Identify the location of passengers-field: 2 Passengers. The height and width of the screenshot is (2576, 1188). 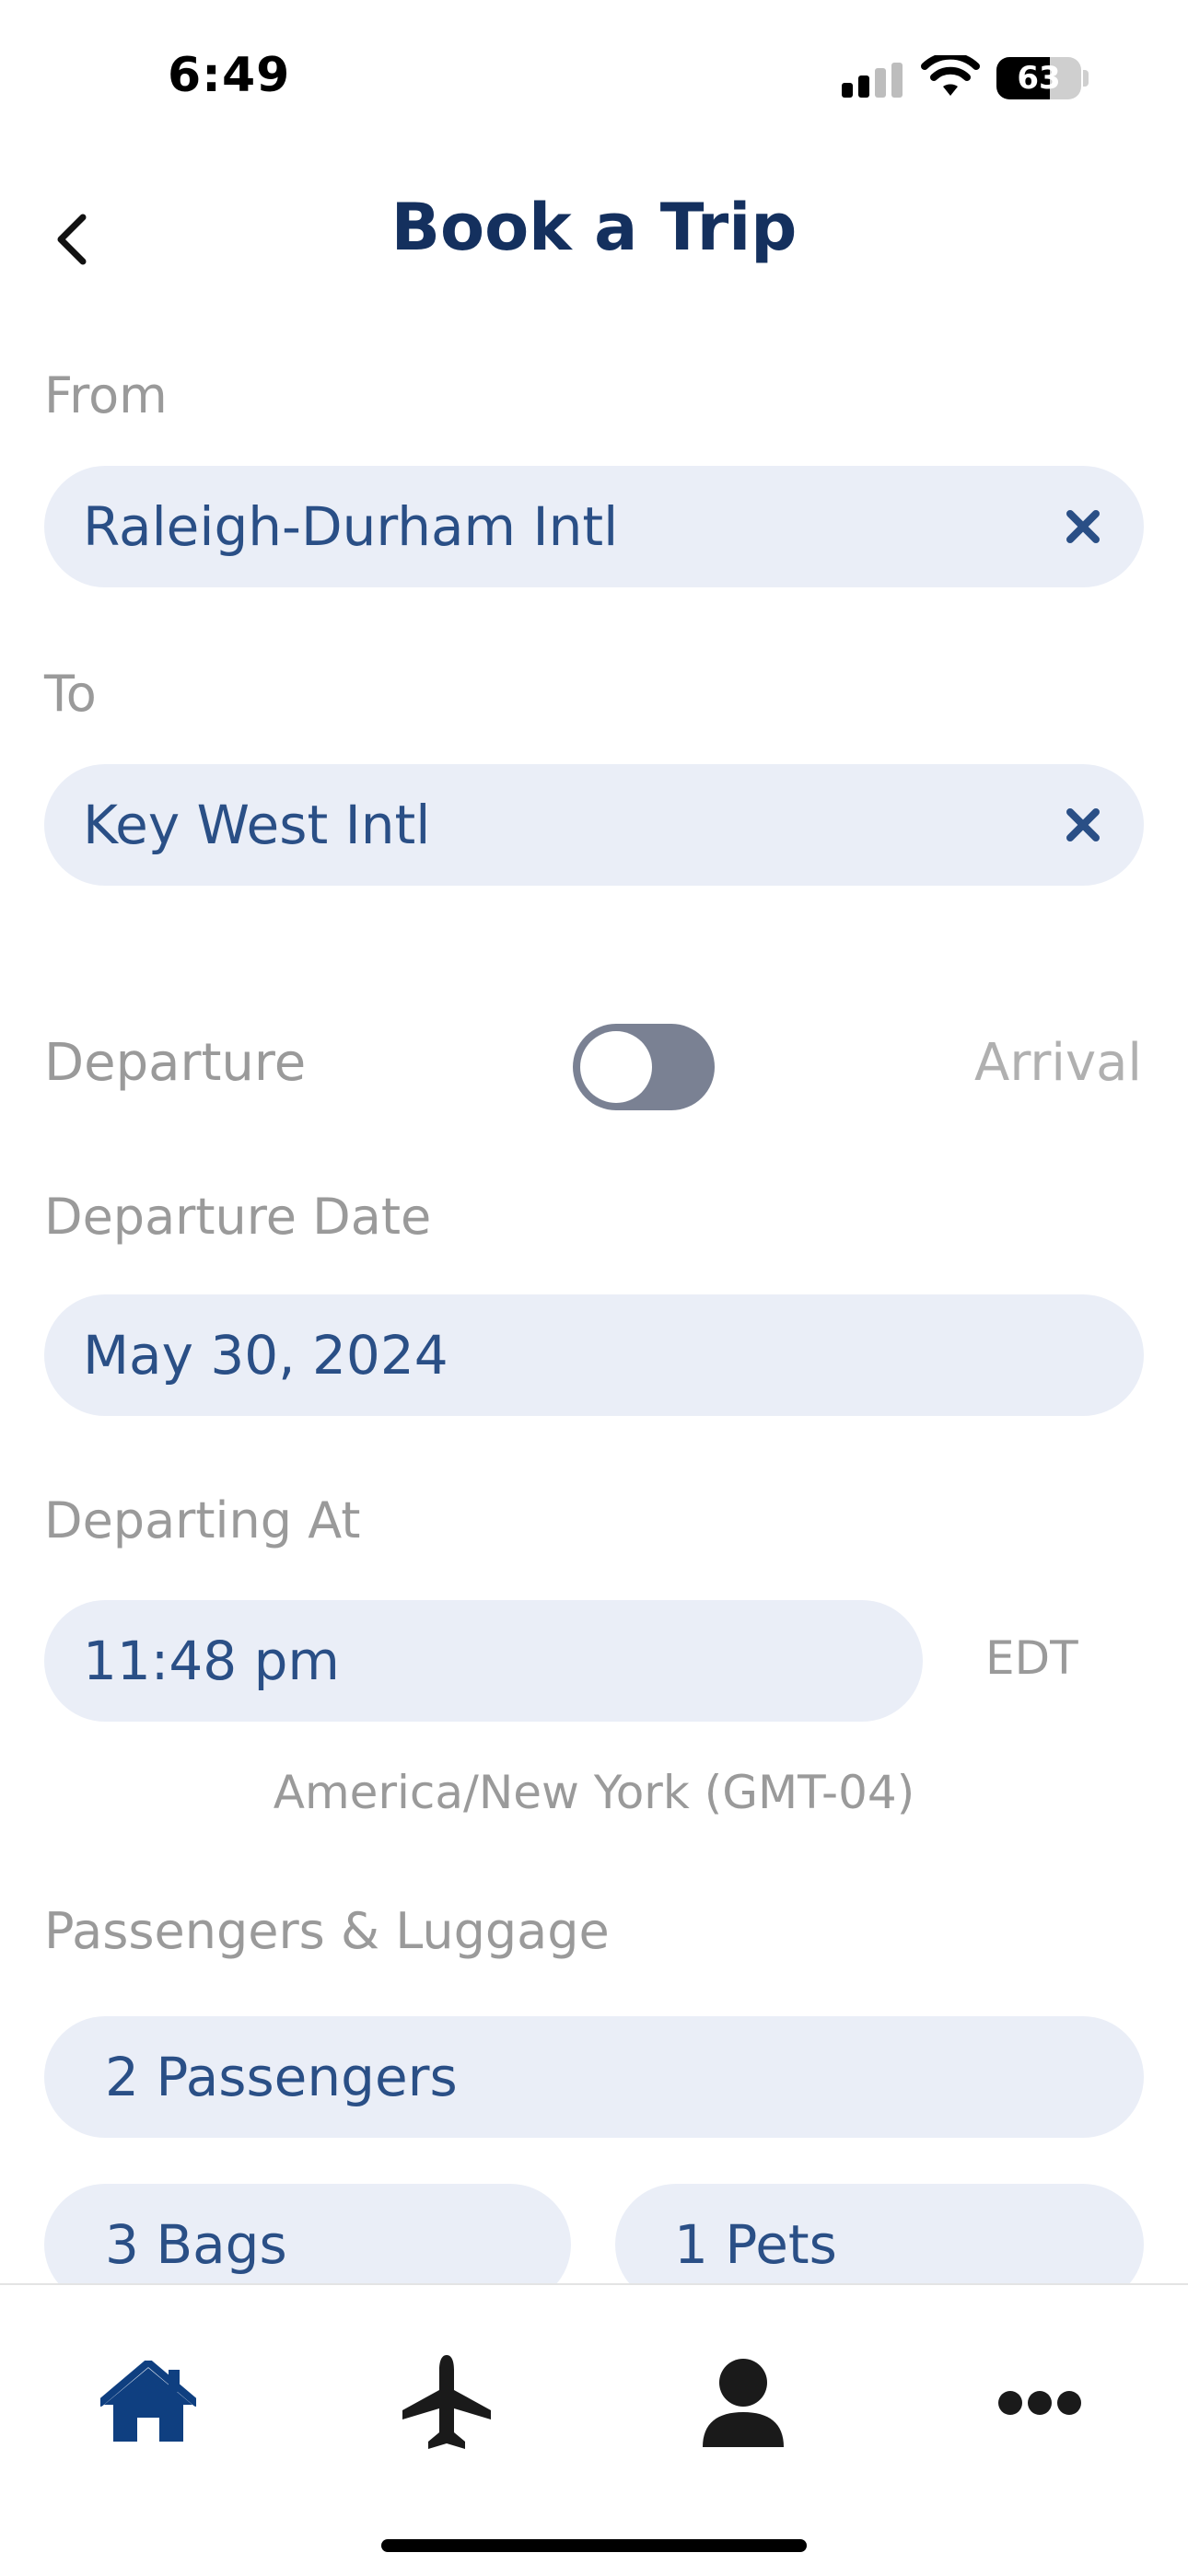
(594, 2077).